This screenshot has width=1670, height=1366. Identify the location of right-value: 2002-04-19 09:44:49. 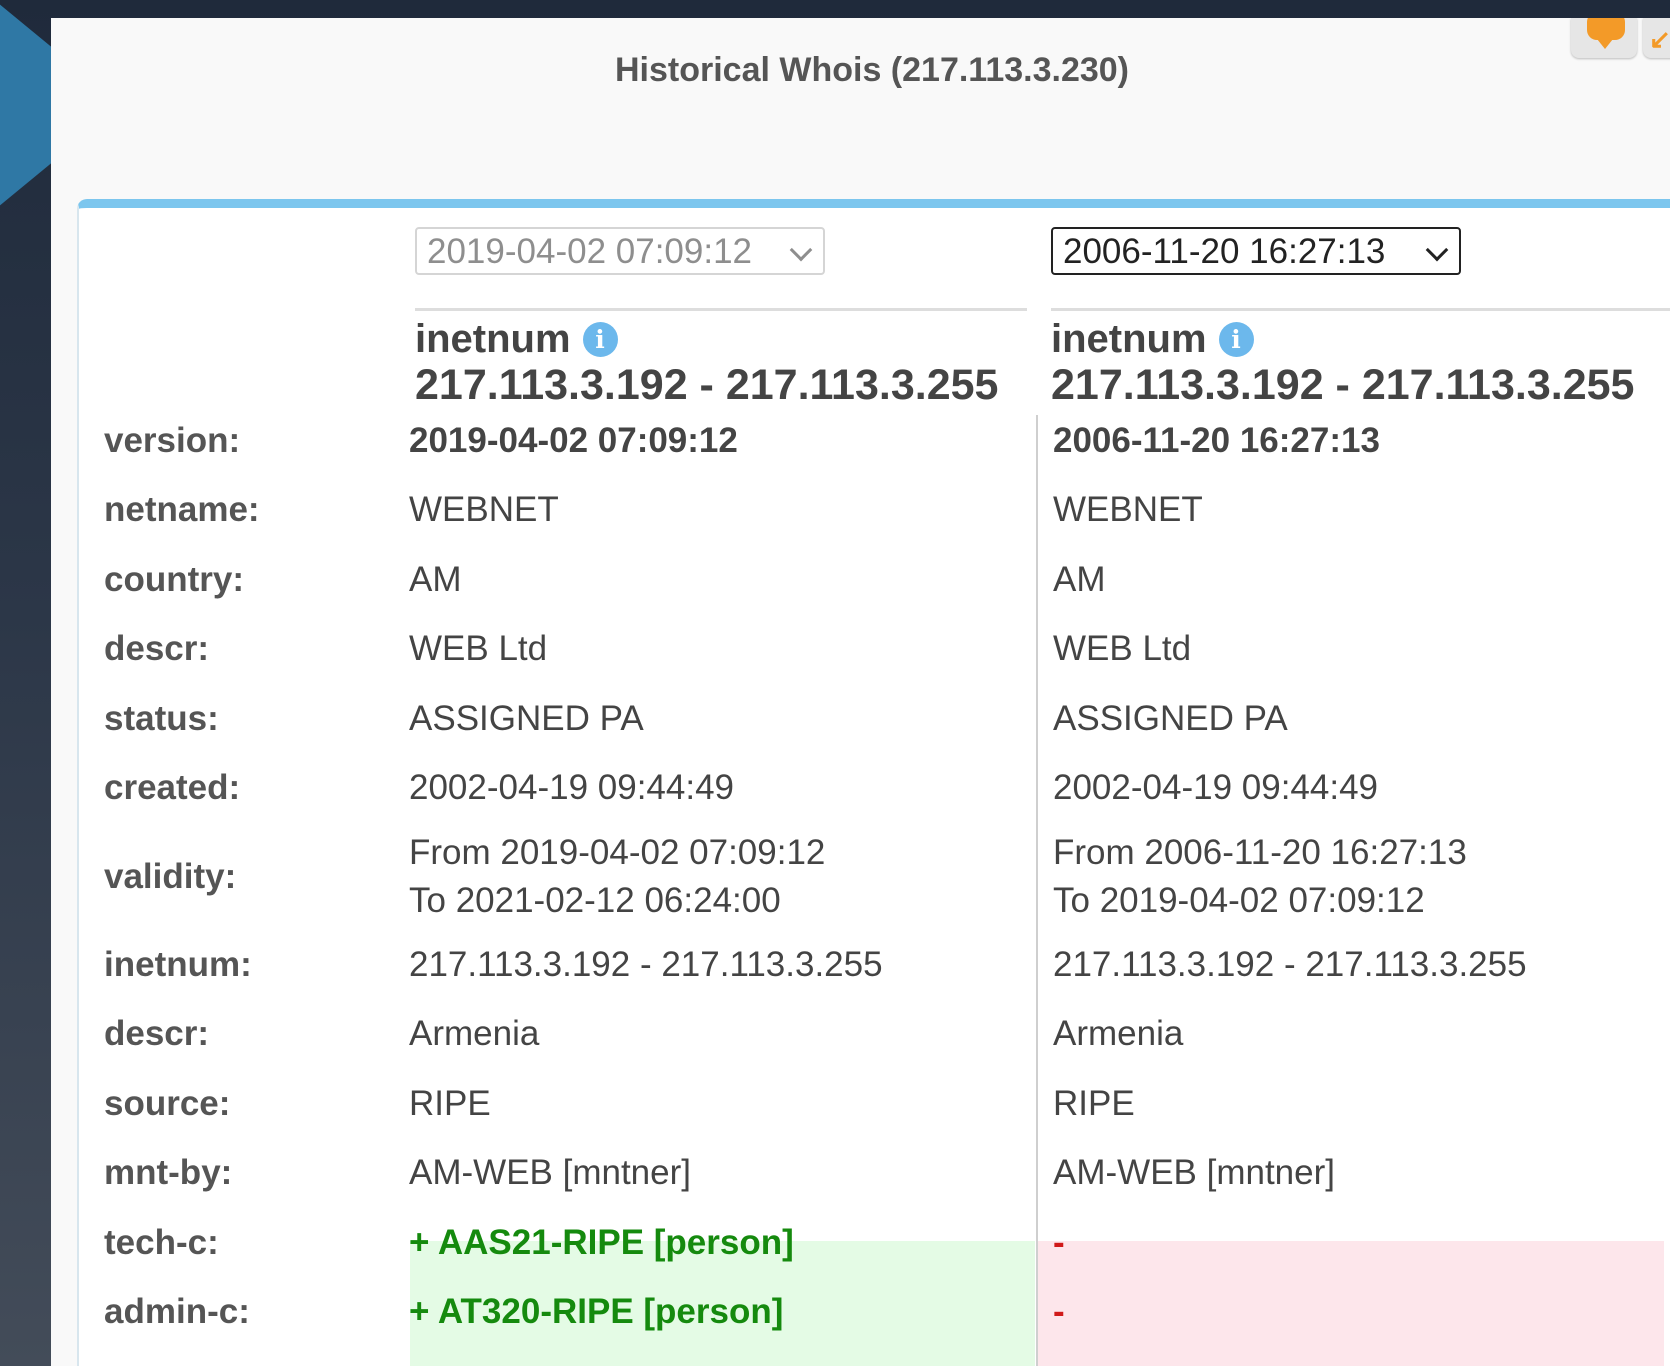
(1215, 788).